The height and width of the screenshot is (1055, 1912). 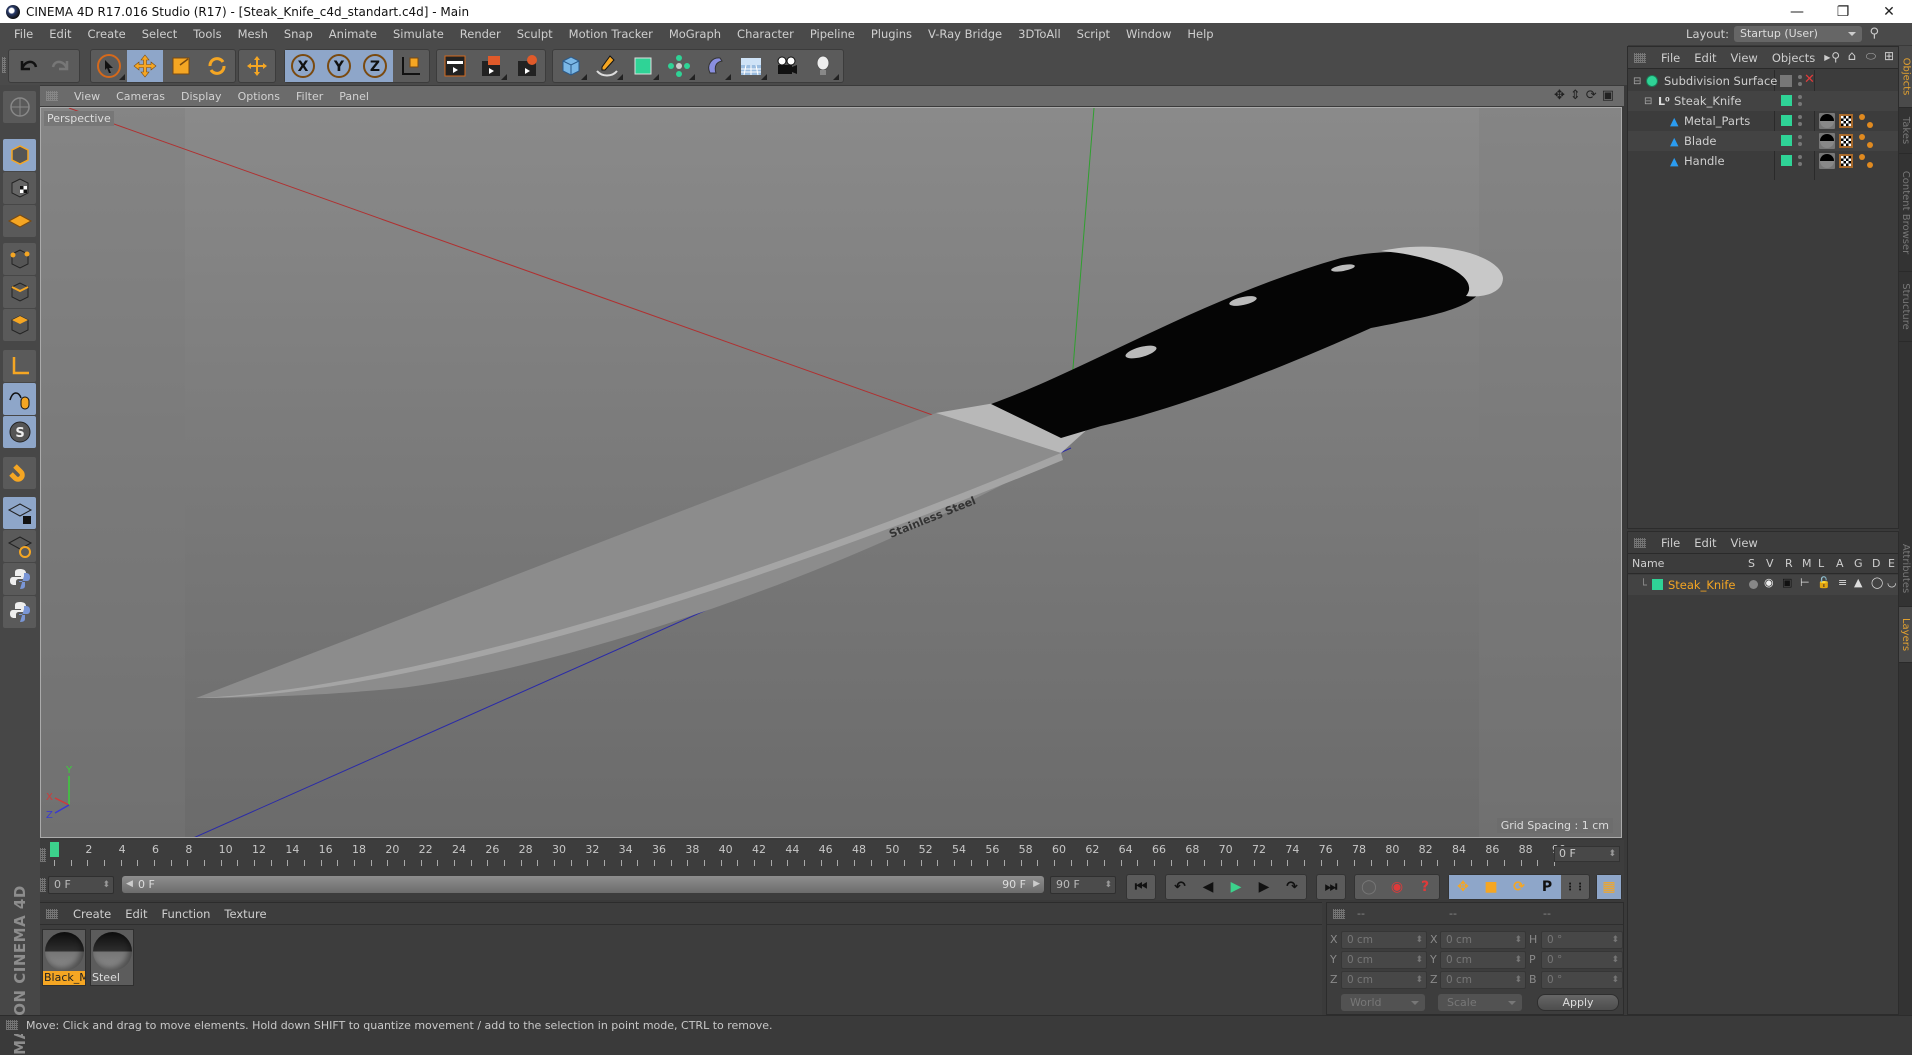 What do you see at coordinates (4, 65) in the screenshot?
I see `toolbar-grip` at bounding box center [4, 65].